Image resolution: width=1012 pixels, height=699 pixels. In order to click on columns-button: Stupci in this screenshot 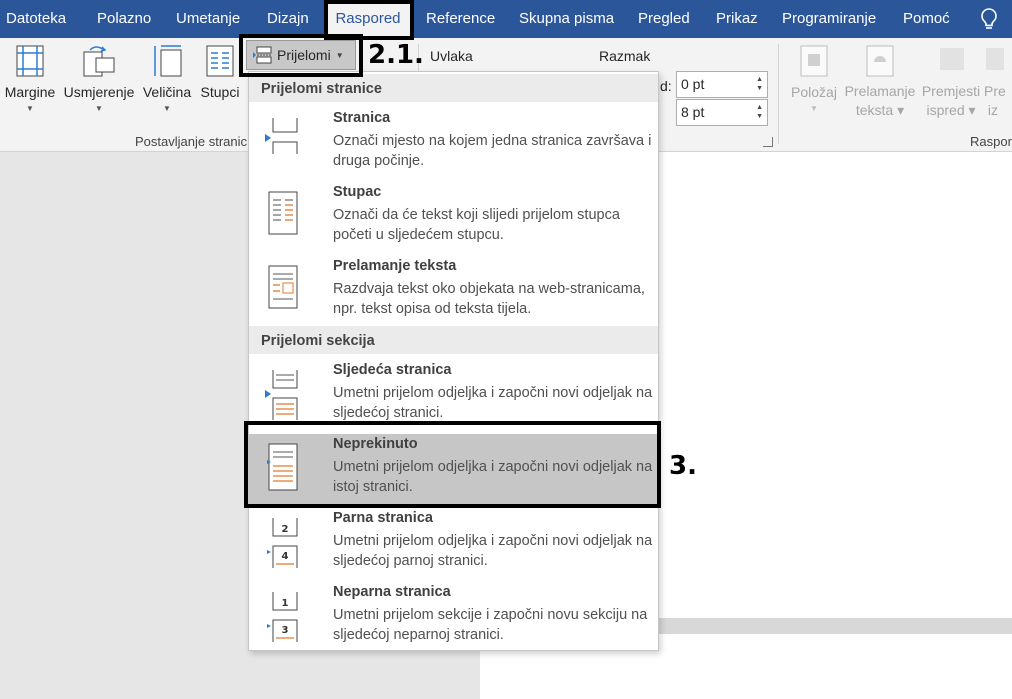, I will do `click(220, 72)`.